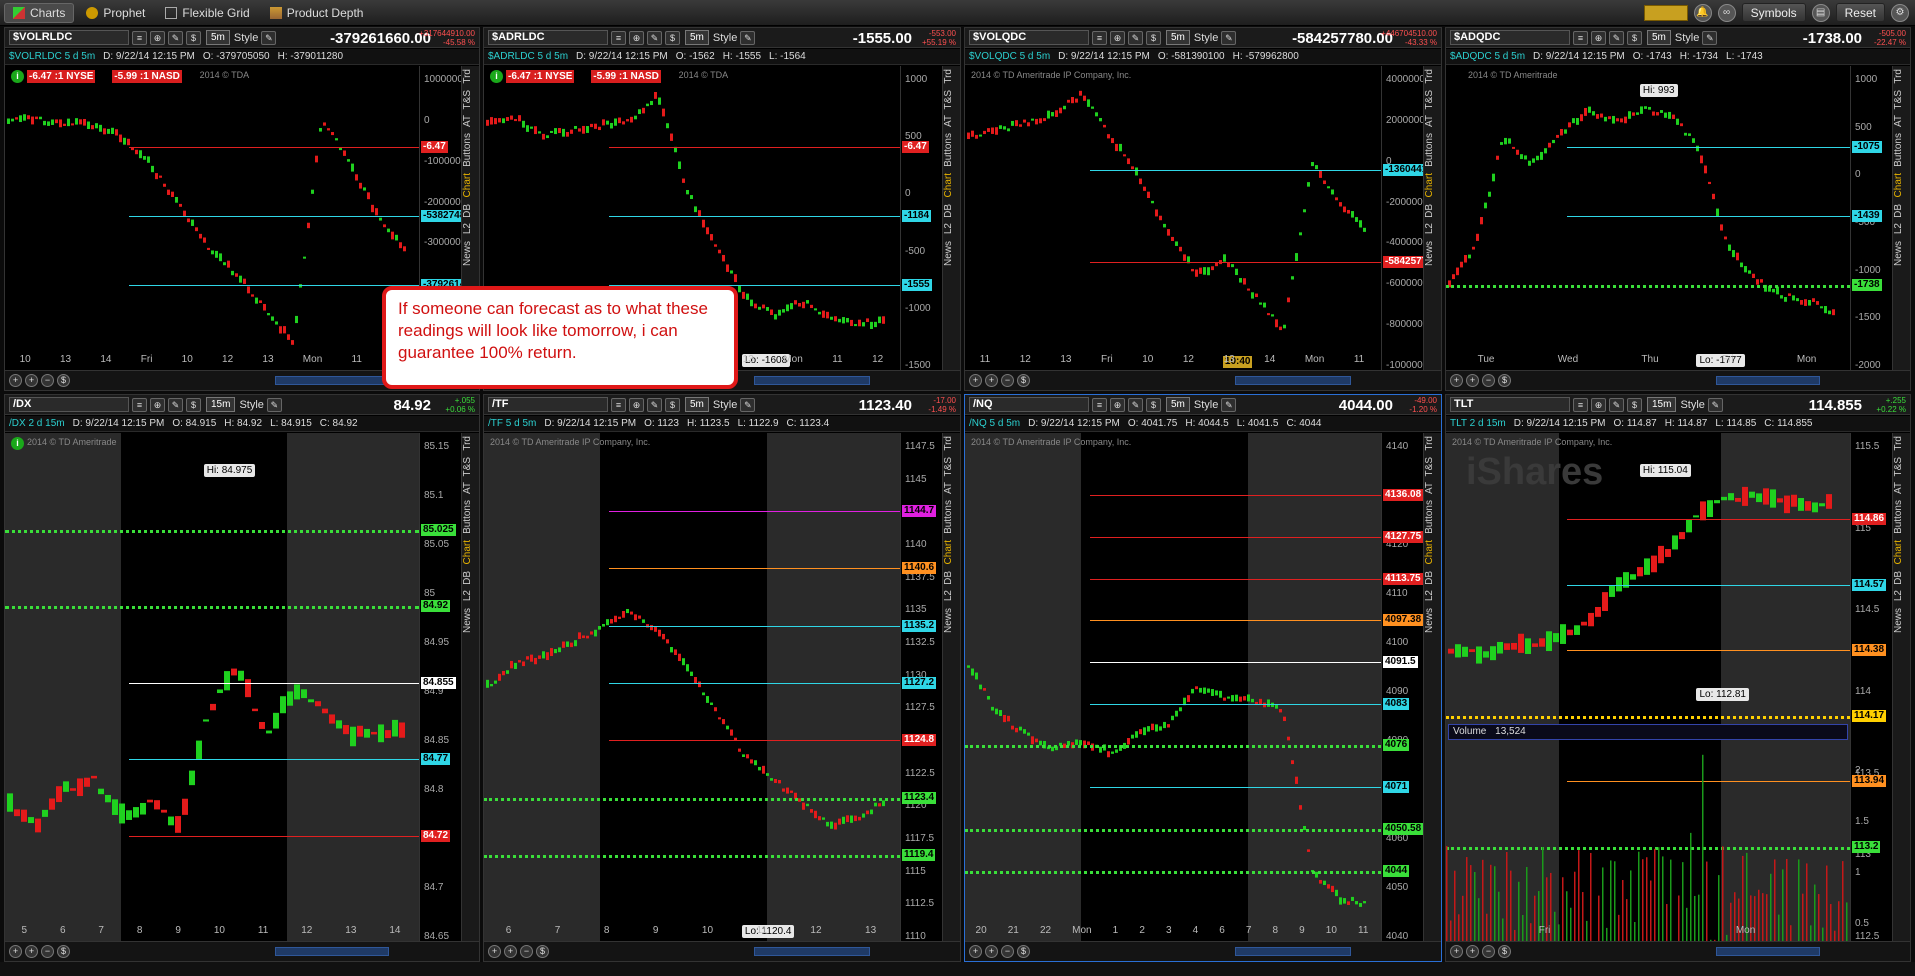 Image resolution: width=1915 pixels, height=976 pixels. What do you see at coordinates (1510, 404) in the screenshot?
I see `symbol-field: TLT` at bounding box center [1510, 404].